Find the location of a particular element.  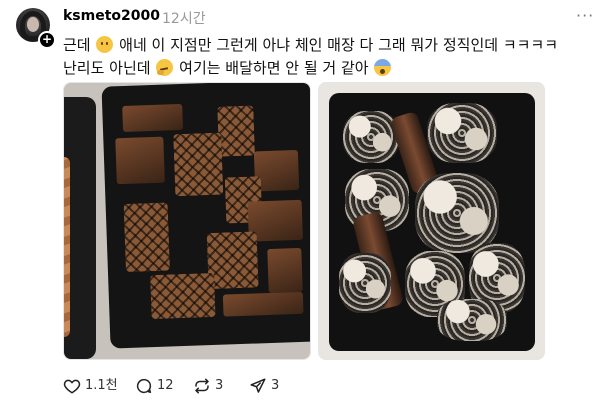

timestamp: 12시간 is located at coordinates (184, 19).